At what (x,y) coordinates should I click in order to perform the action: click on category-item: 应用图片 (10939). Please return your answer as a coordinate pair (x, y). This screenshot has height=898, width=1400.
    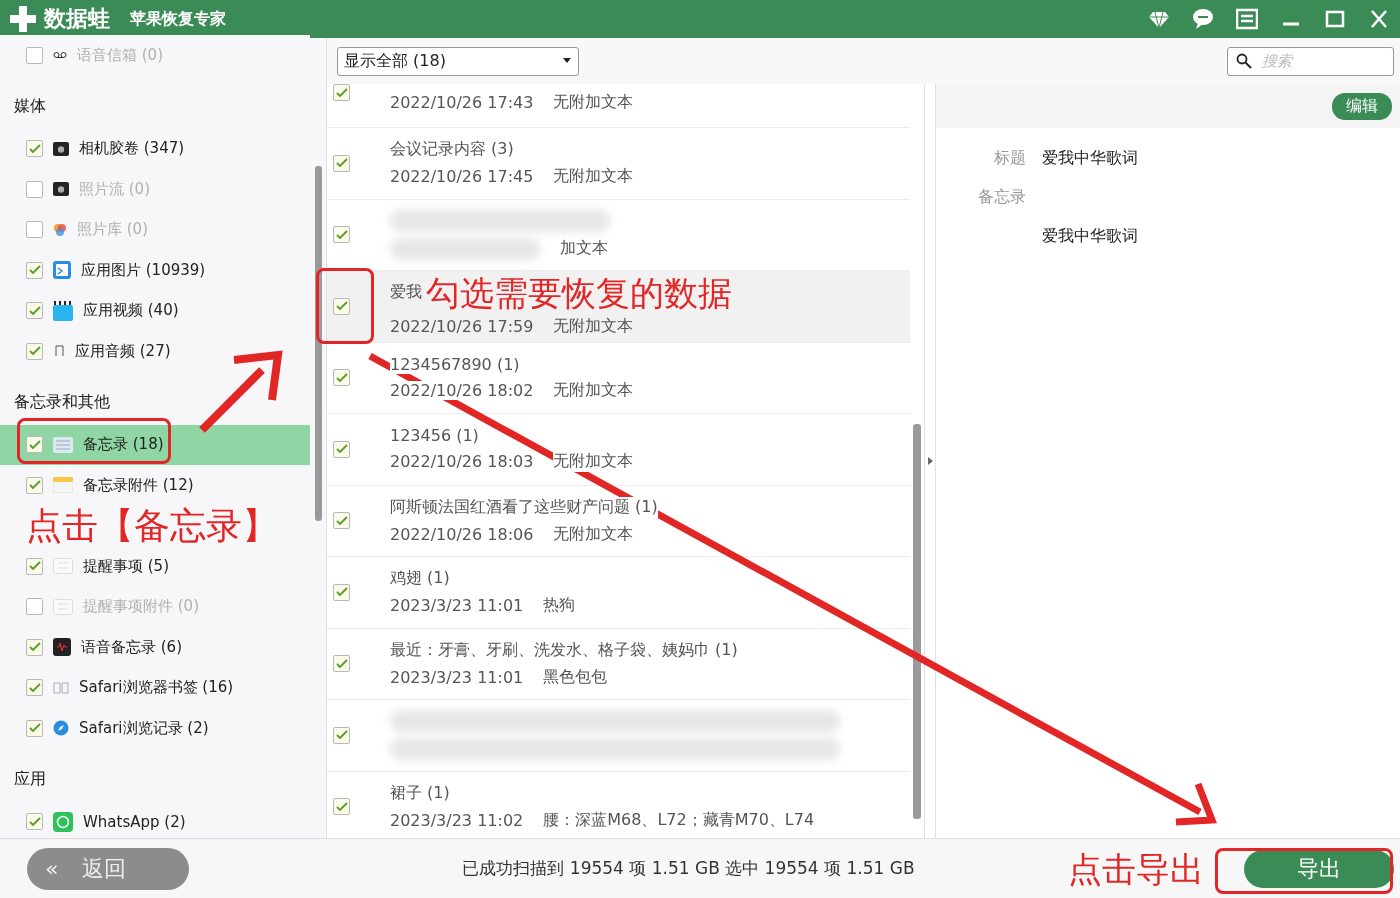
    Looking at the image, I should click on (155, 270).